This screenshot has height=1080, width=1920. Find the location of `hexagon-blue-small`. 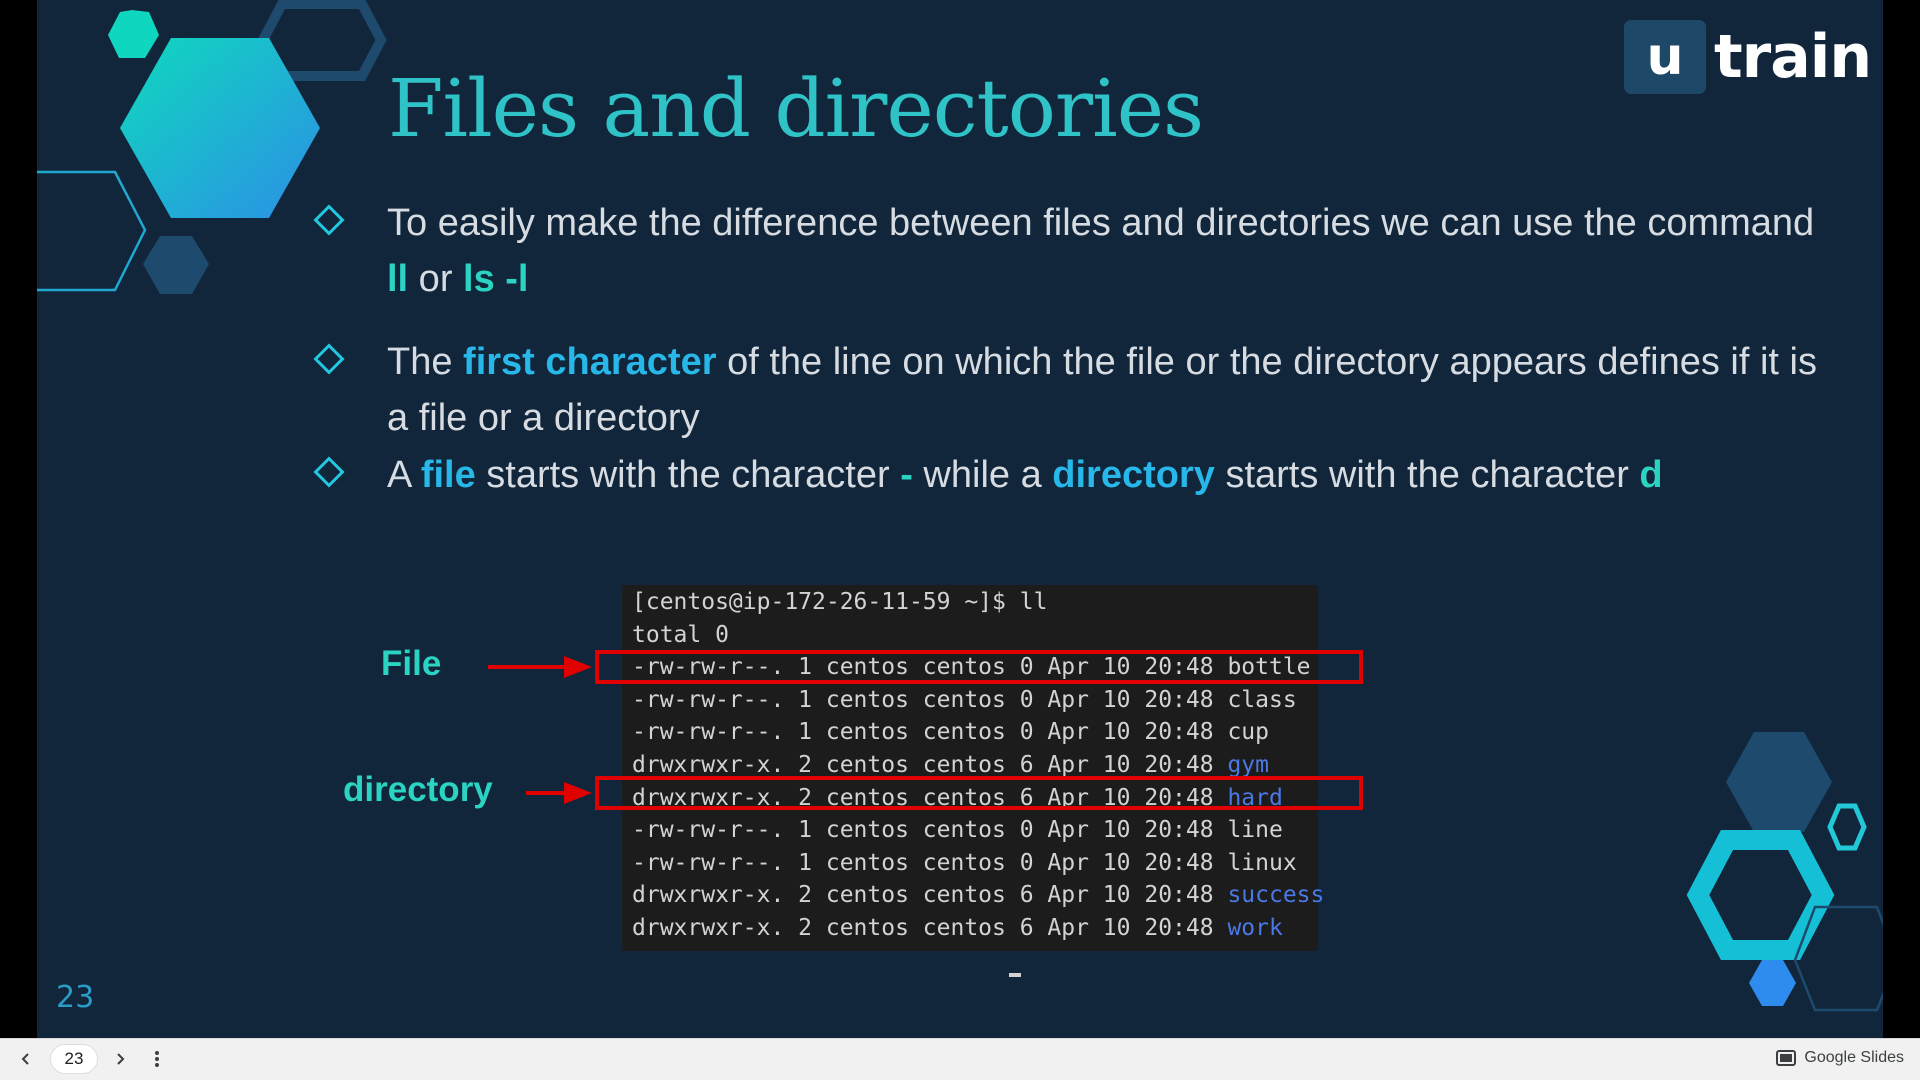

hexagon-blue-small is located at coordinates (1772, 983).